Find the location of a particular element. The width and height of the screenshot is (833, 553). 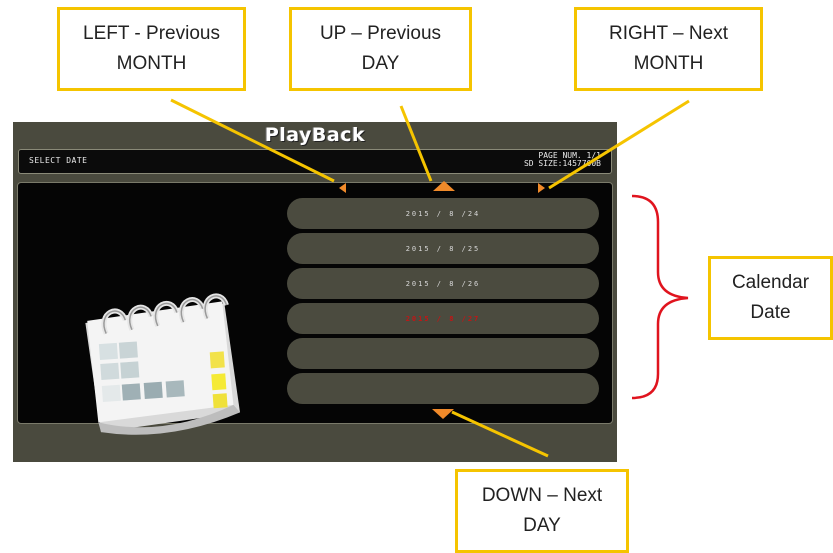

callout-up-line2: DAY is located at coordinates (380, 63).